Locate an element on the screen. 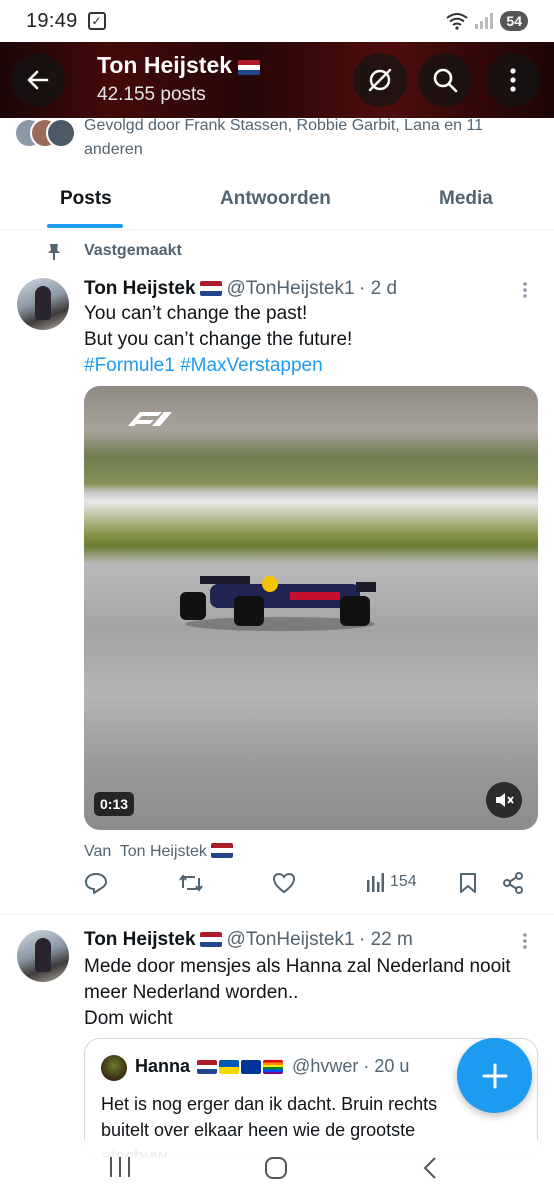 The height and width of the screenshot is (1200, 554). profile-title: Ton Heijstek is located at coordinates (179, 65).